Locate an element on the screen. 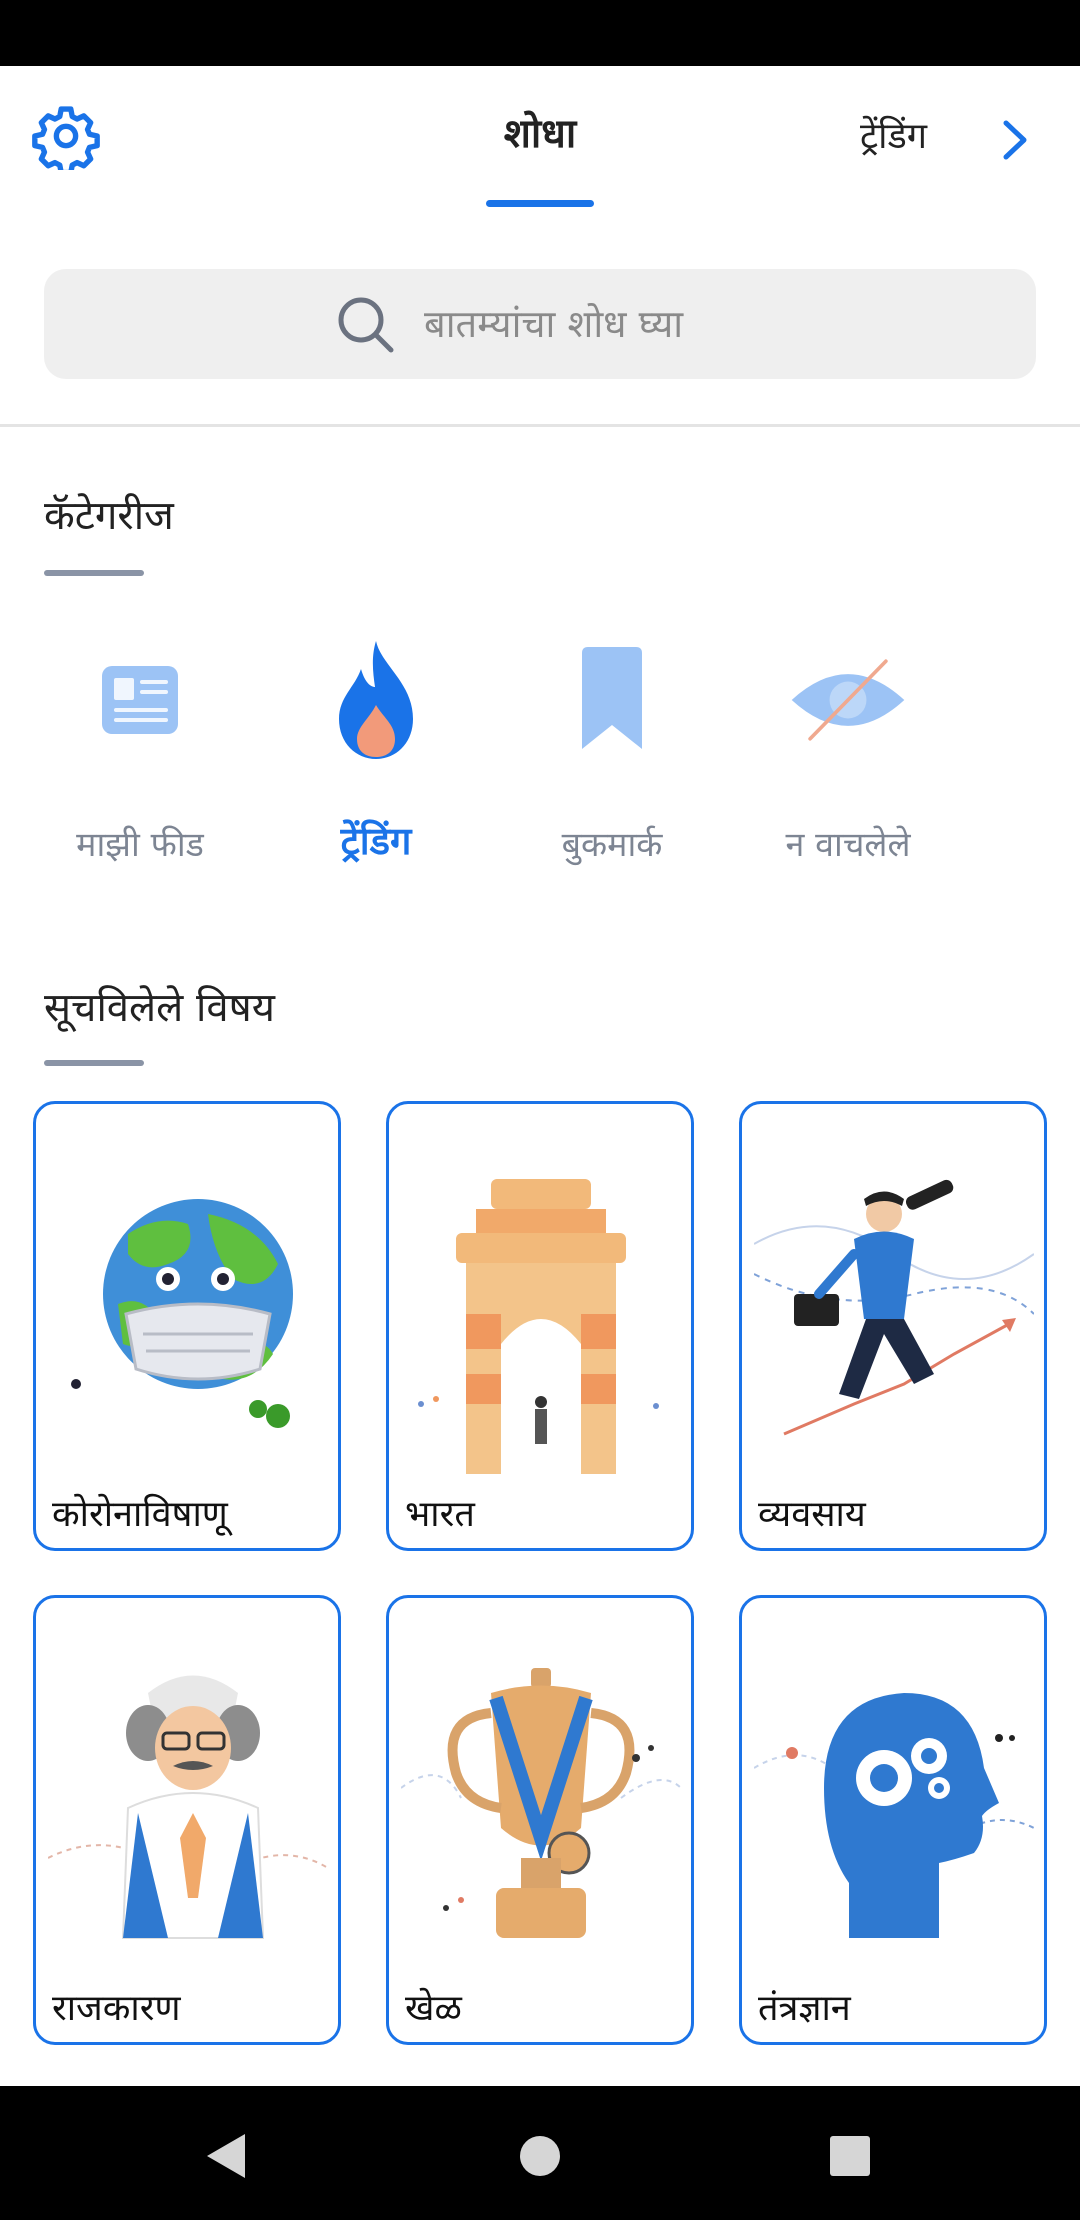 The width and height of the screenshot is (1080, 2220). gear-icon is located at coordinates (66, 138).